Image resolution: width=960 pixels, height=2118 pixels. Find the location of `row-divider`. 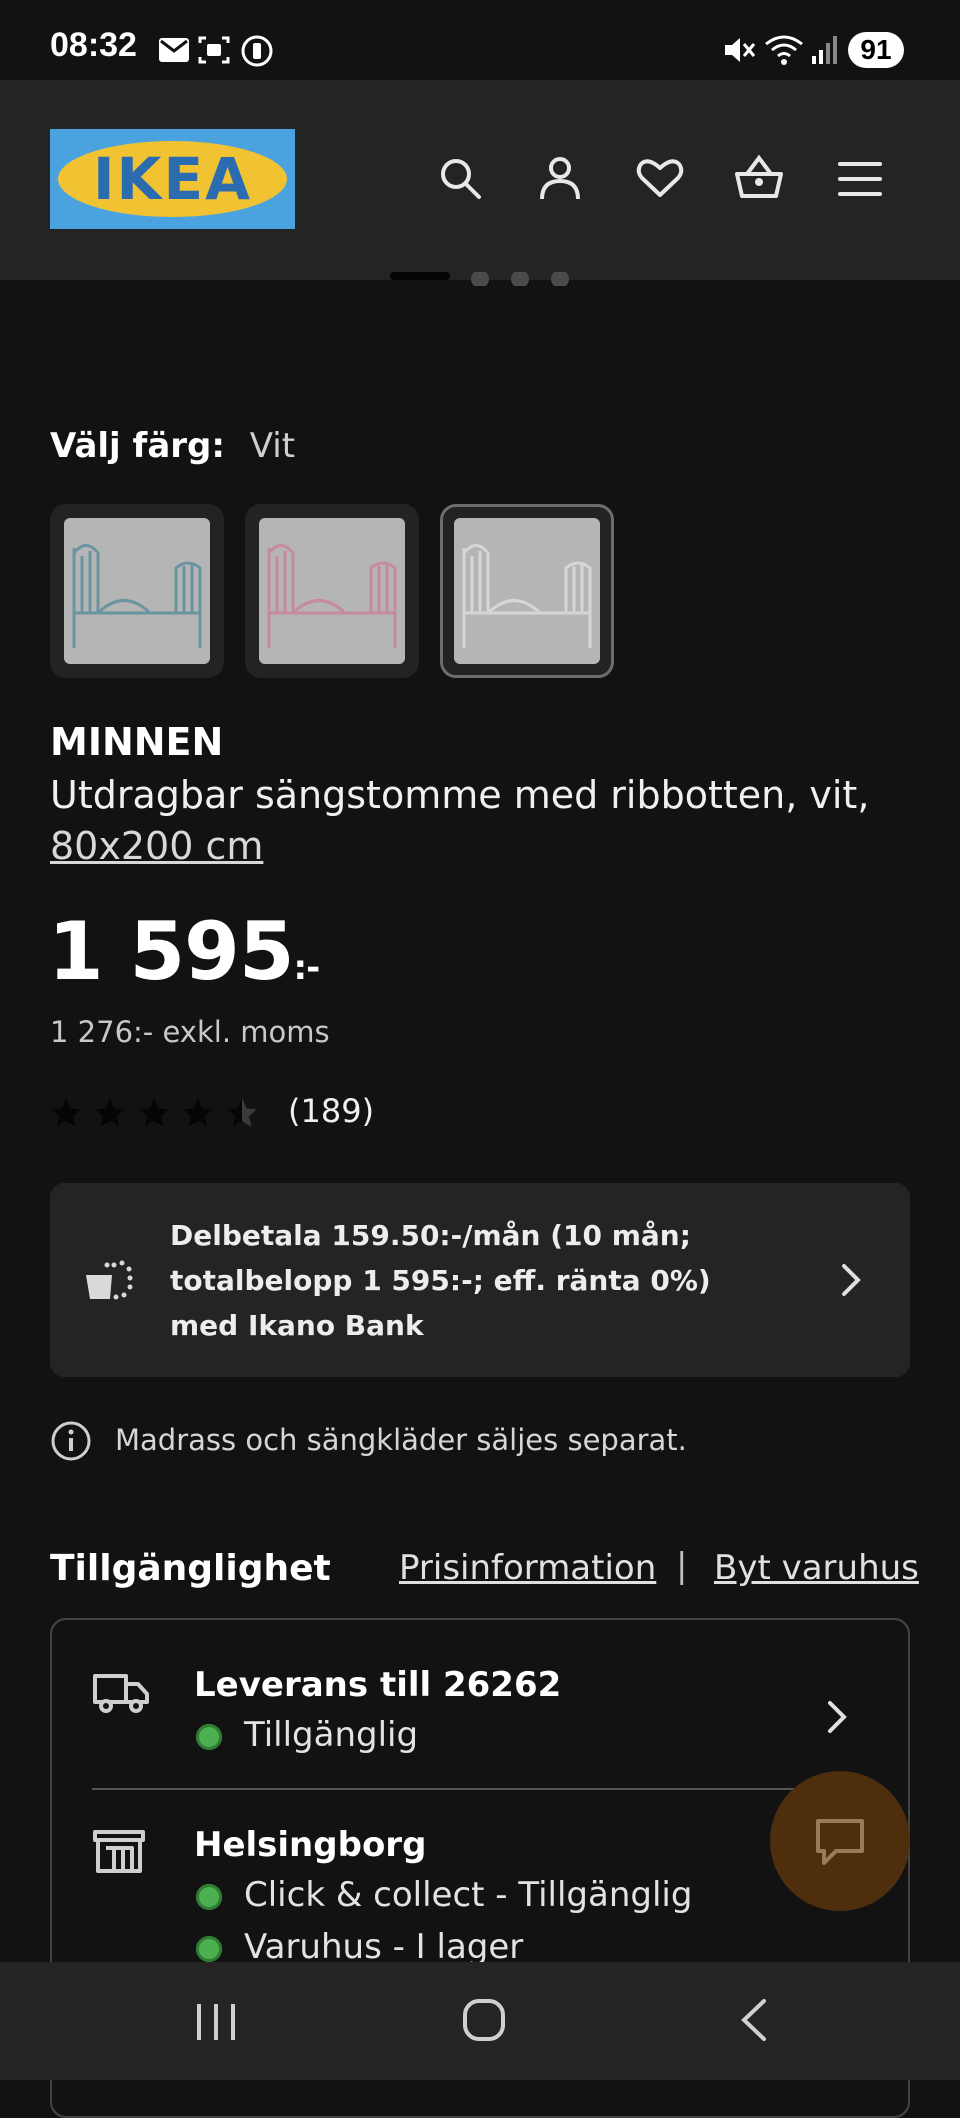

row-divider is located at coordinates (482, 1789).